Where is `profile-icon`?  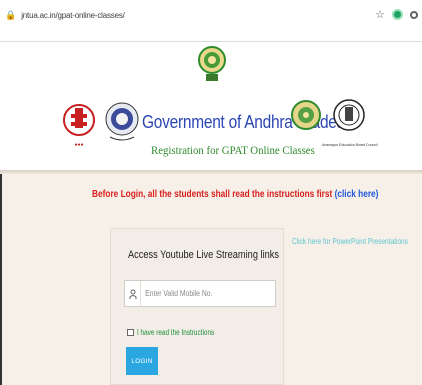 profile-icon is located at coordinates (414, 14).